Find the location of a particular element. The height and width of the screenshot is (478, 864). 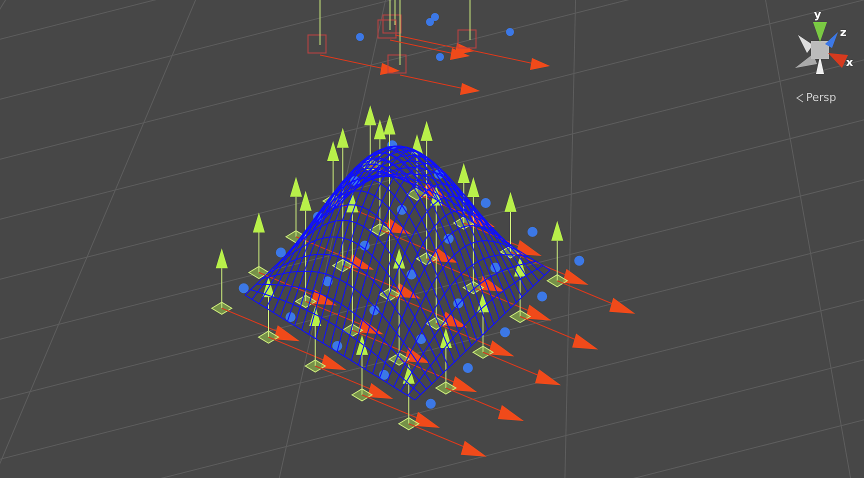

projection-label: Persp is located at coordinates (821, 97).